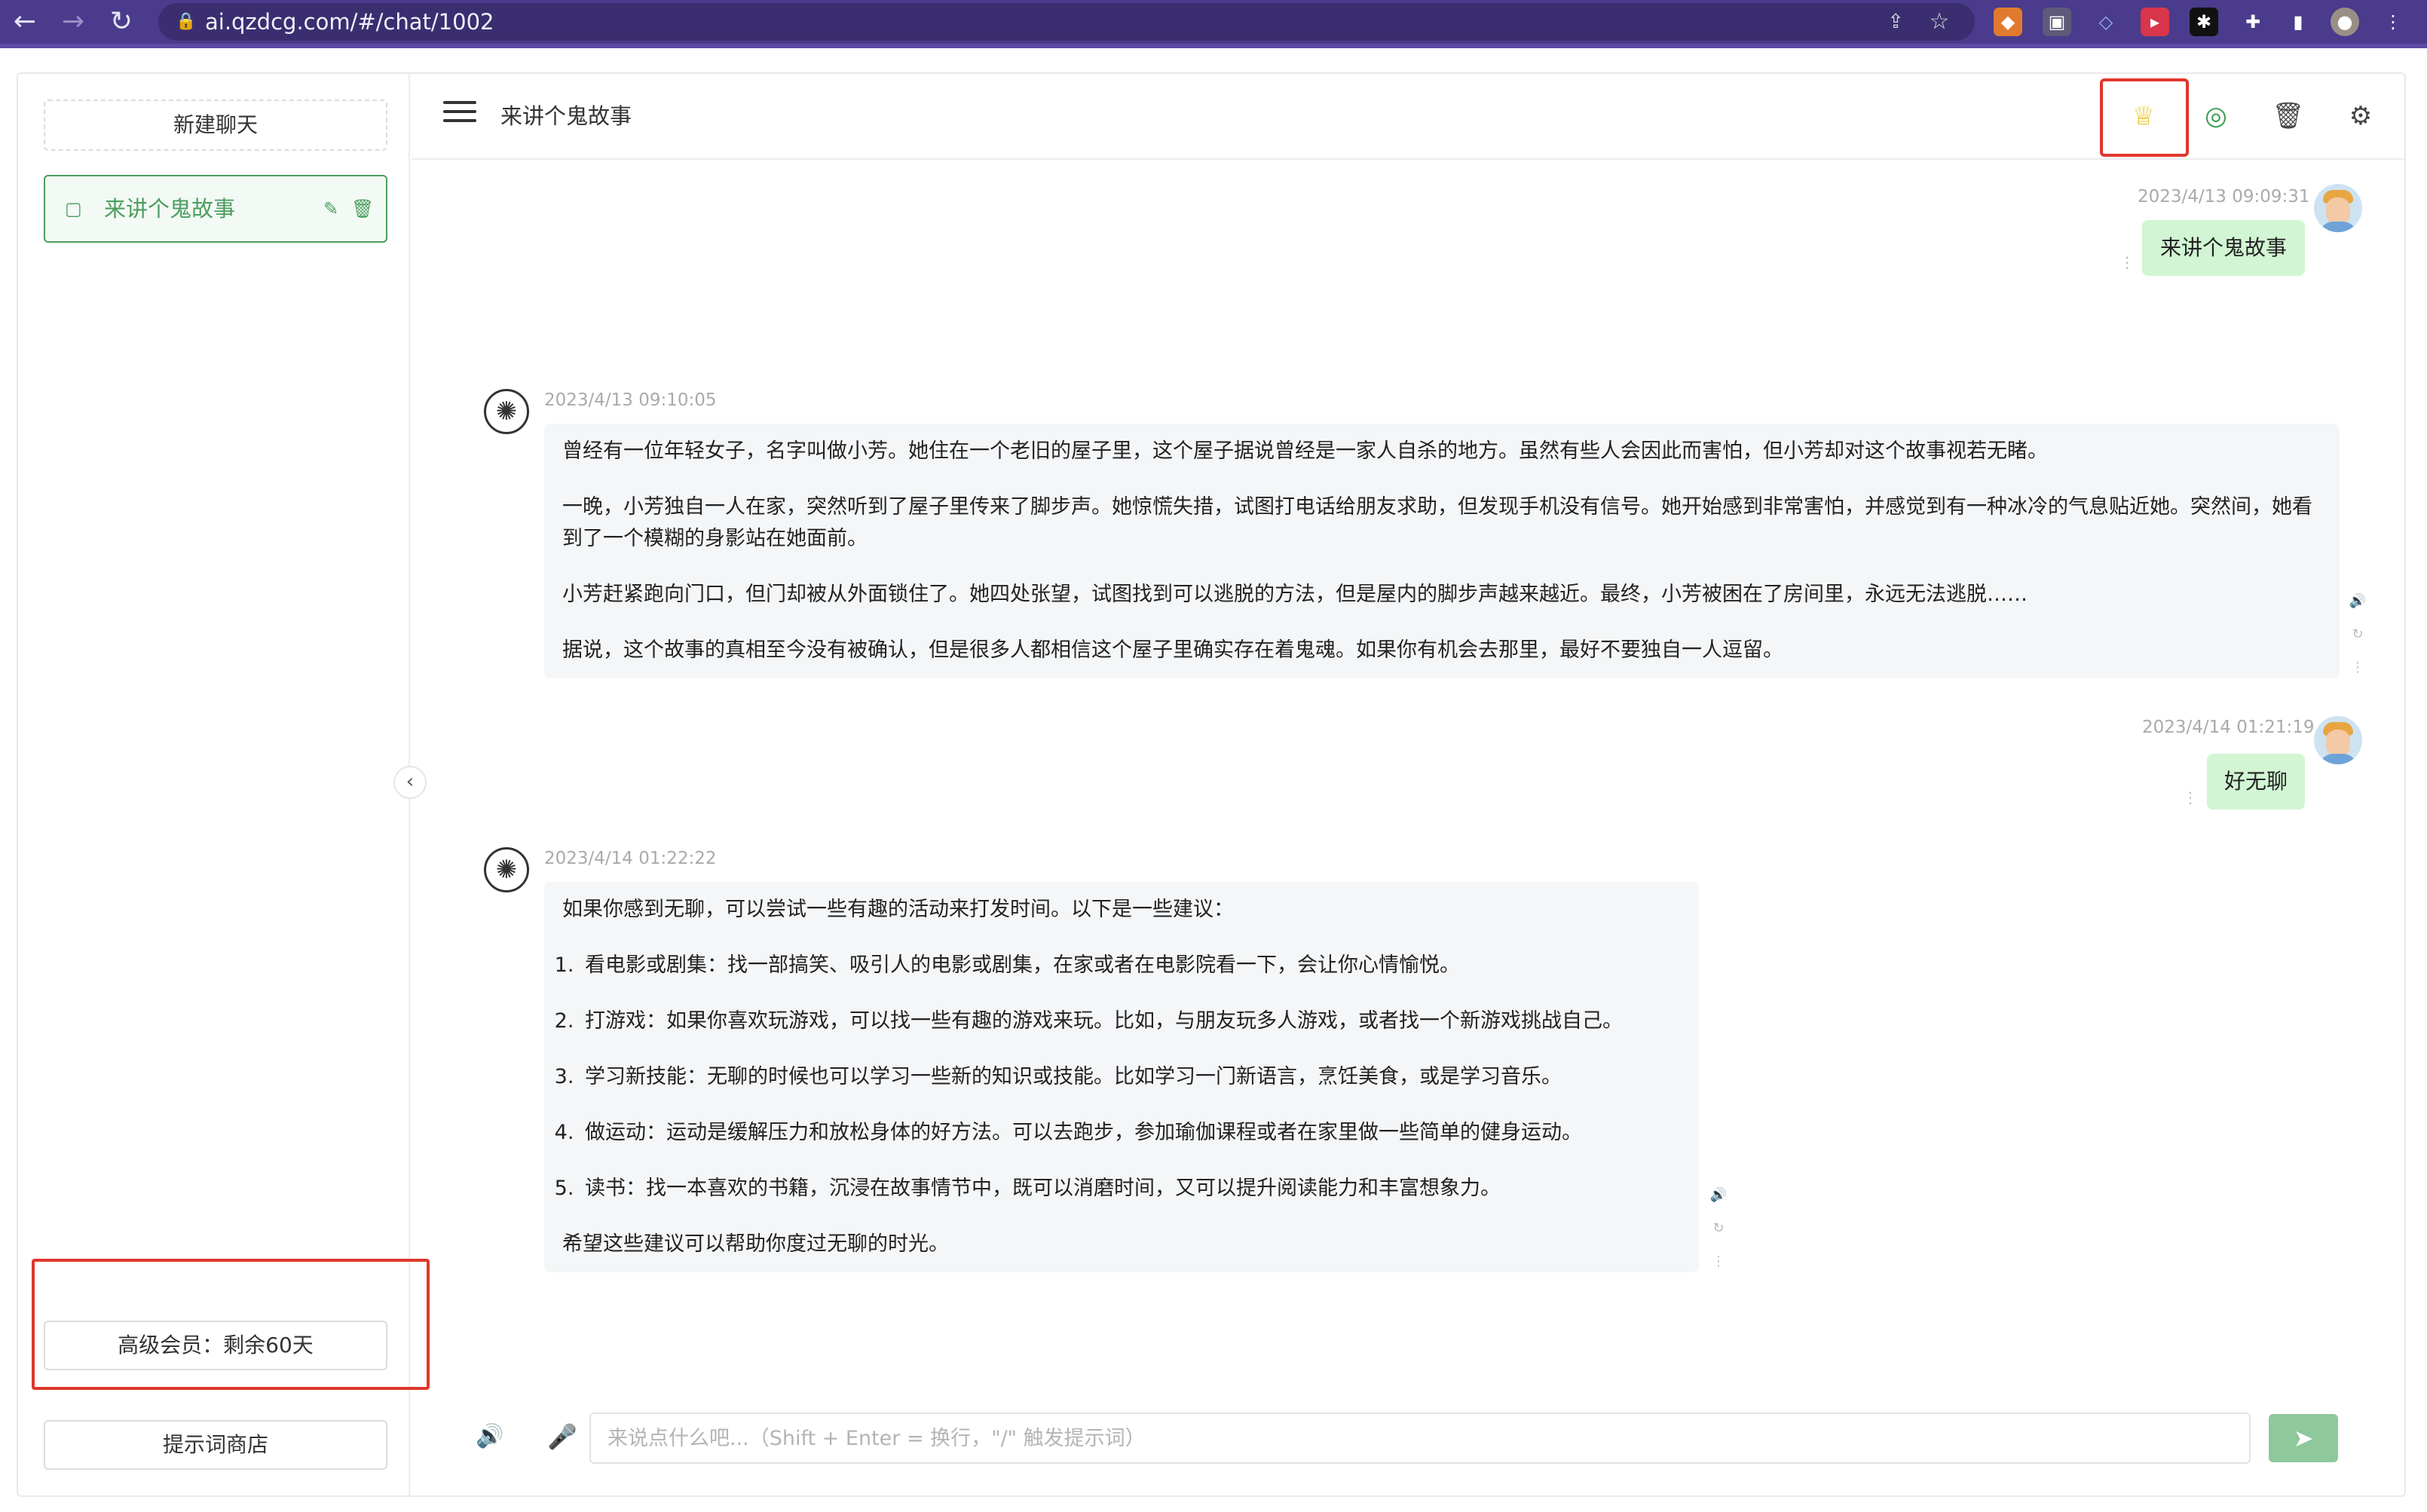 The width and height of the screenshot is (2427, 1512). Describe the element at coordinates (2298, 22) in the screenshot. I see `sidepanel-icon: ▮` at that location.